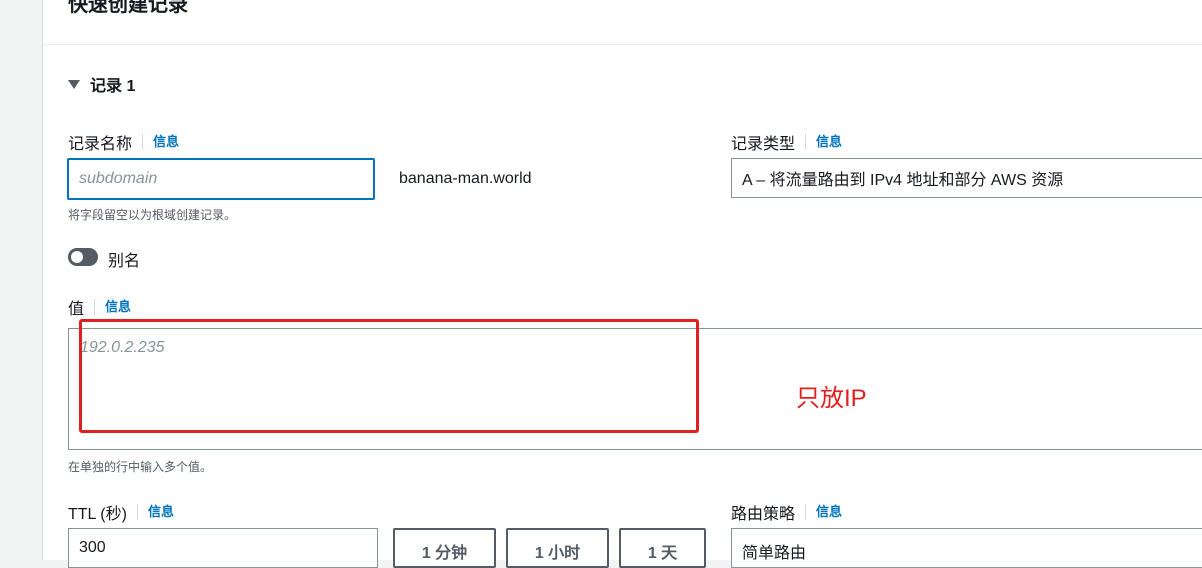 The image size is (1202, 568). I want to click on annotation-text: 只放IP, so click(831, 398).